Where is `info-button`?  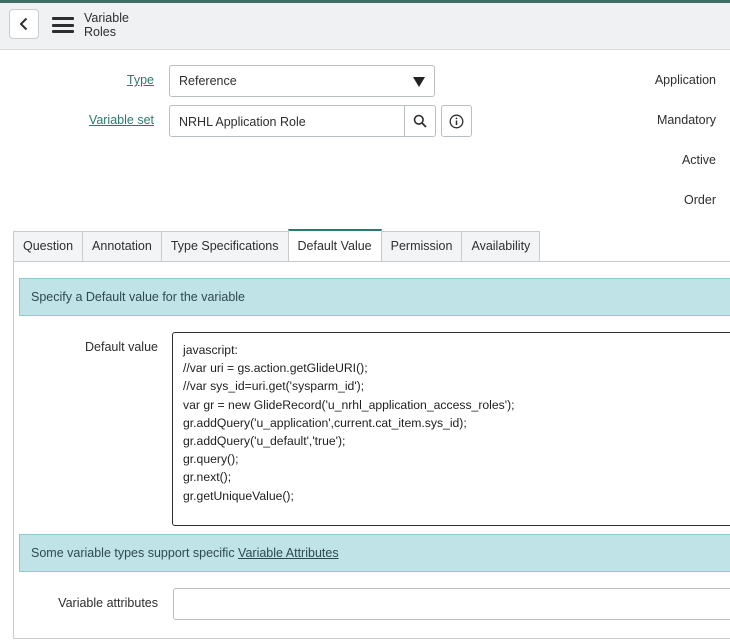
info-button is located at coordinates (456, 121).